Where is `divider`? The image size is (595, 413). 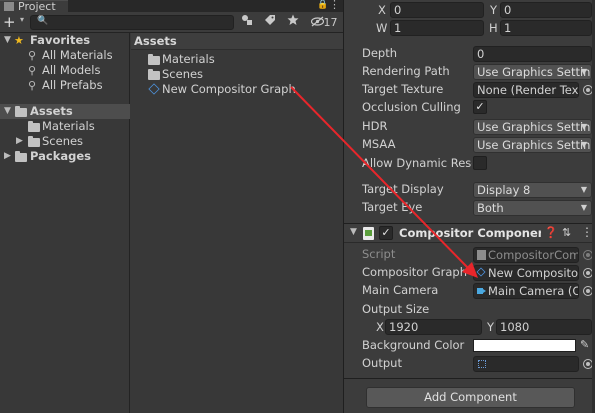
divider is located at coordinates (469, 378).